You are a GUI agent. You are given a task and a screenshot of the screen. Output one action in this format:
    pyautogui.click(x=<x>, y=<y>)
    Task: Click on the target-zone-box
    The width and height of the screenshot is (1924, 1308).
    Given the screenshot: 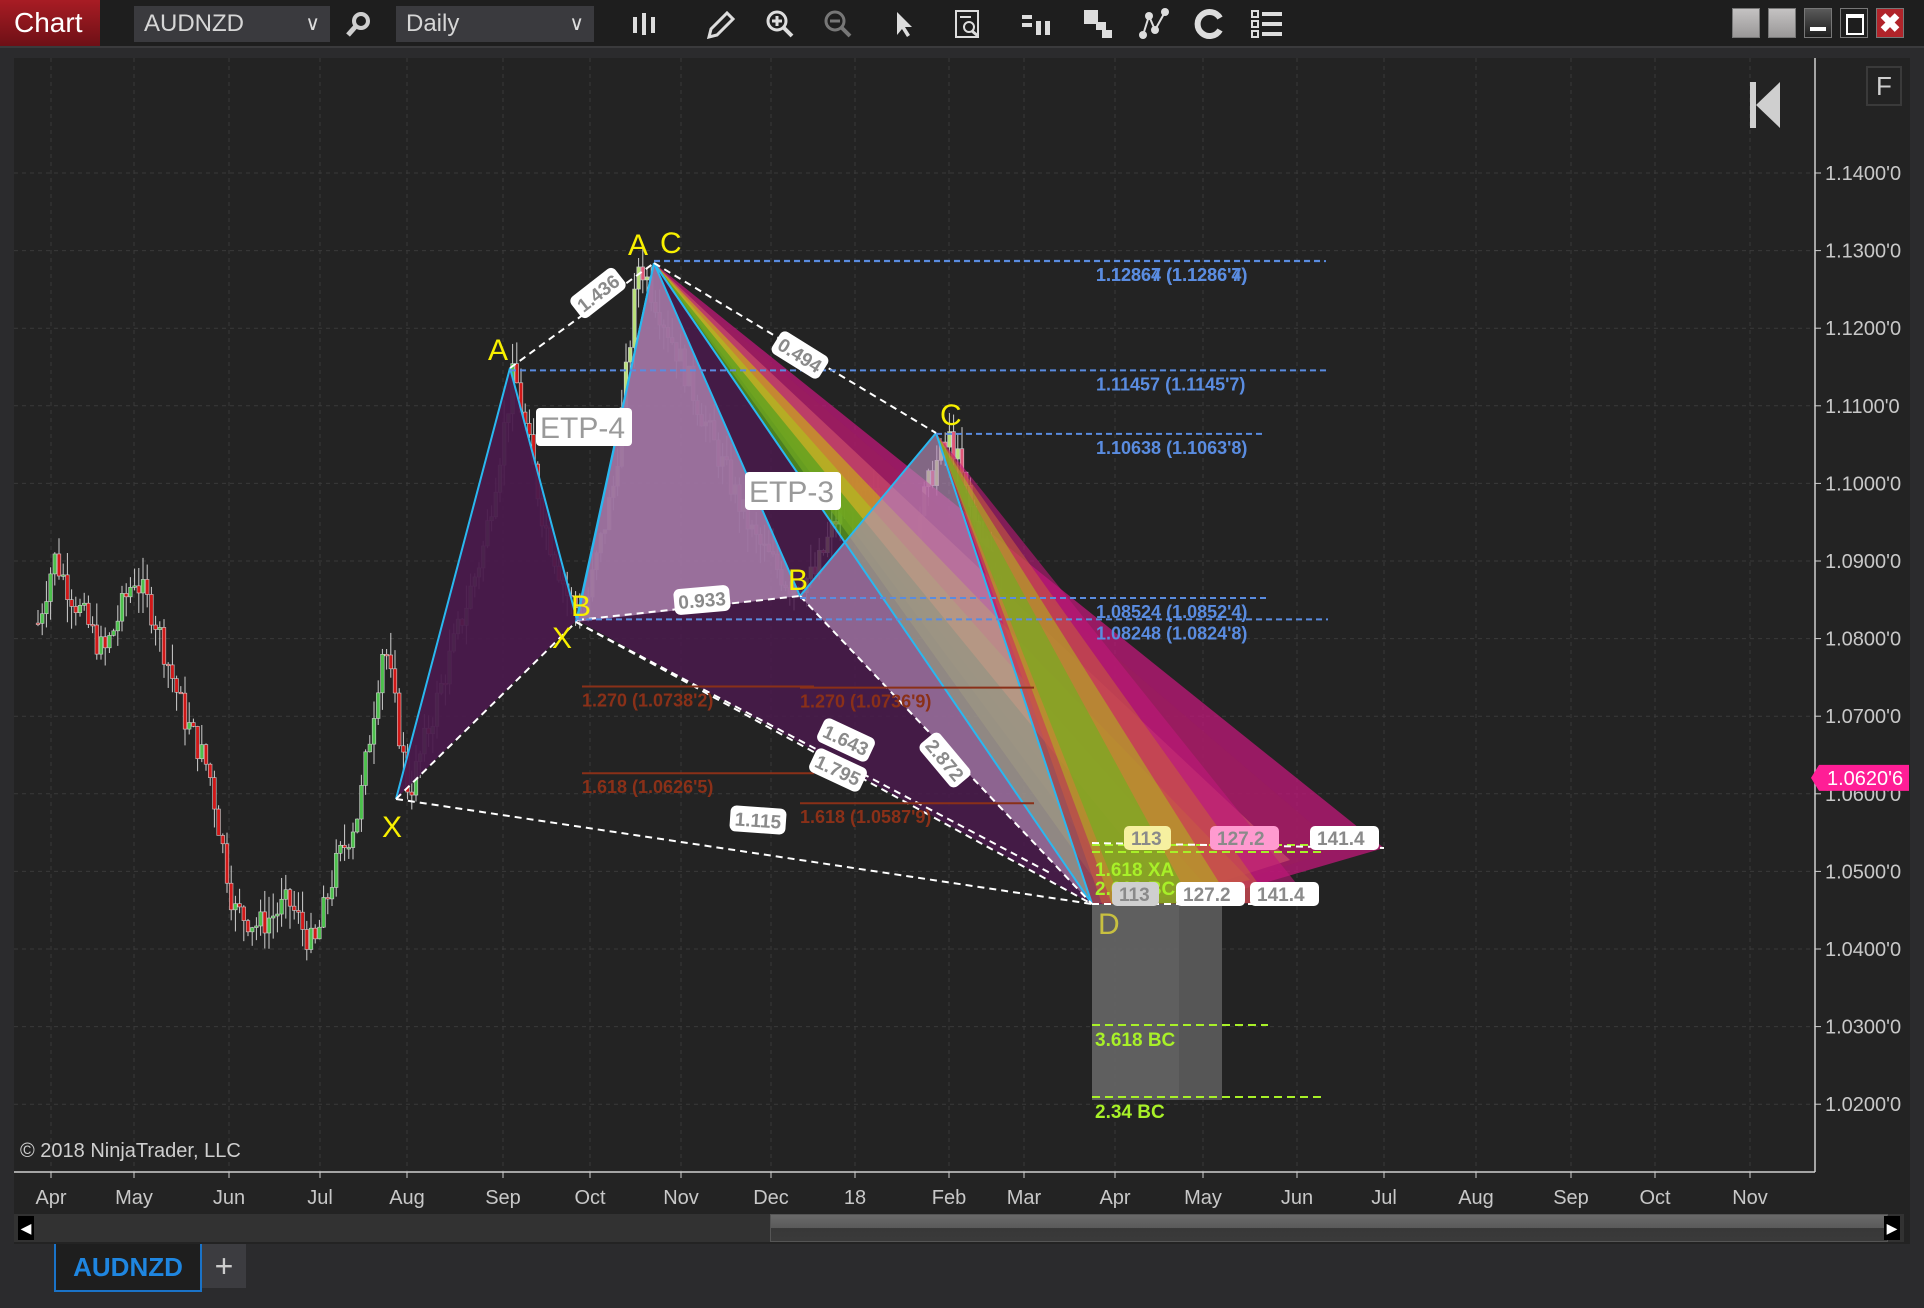 What is the action you would take?
    pyautogui.click(x=1200, y=1002)
    